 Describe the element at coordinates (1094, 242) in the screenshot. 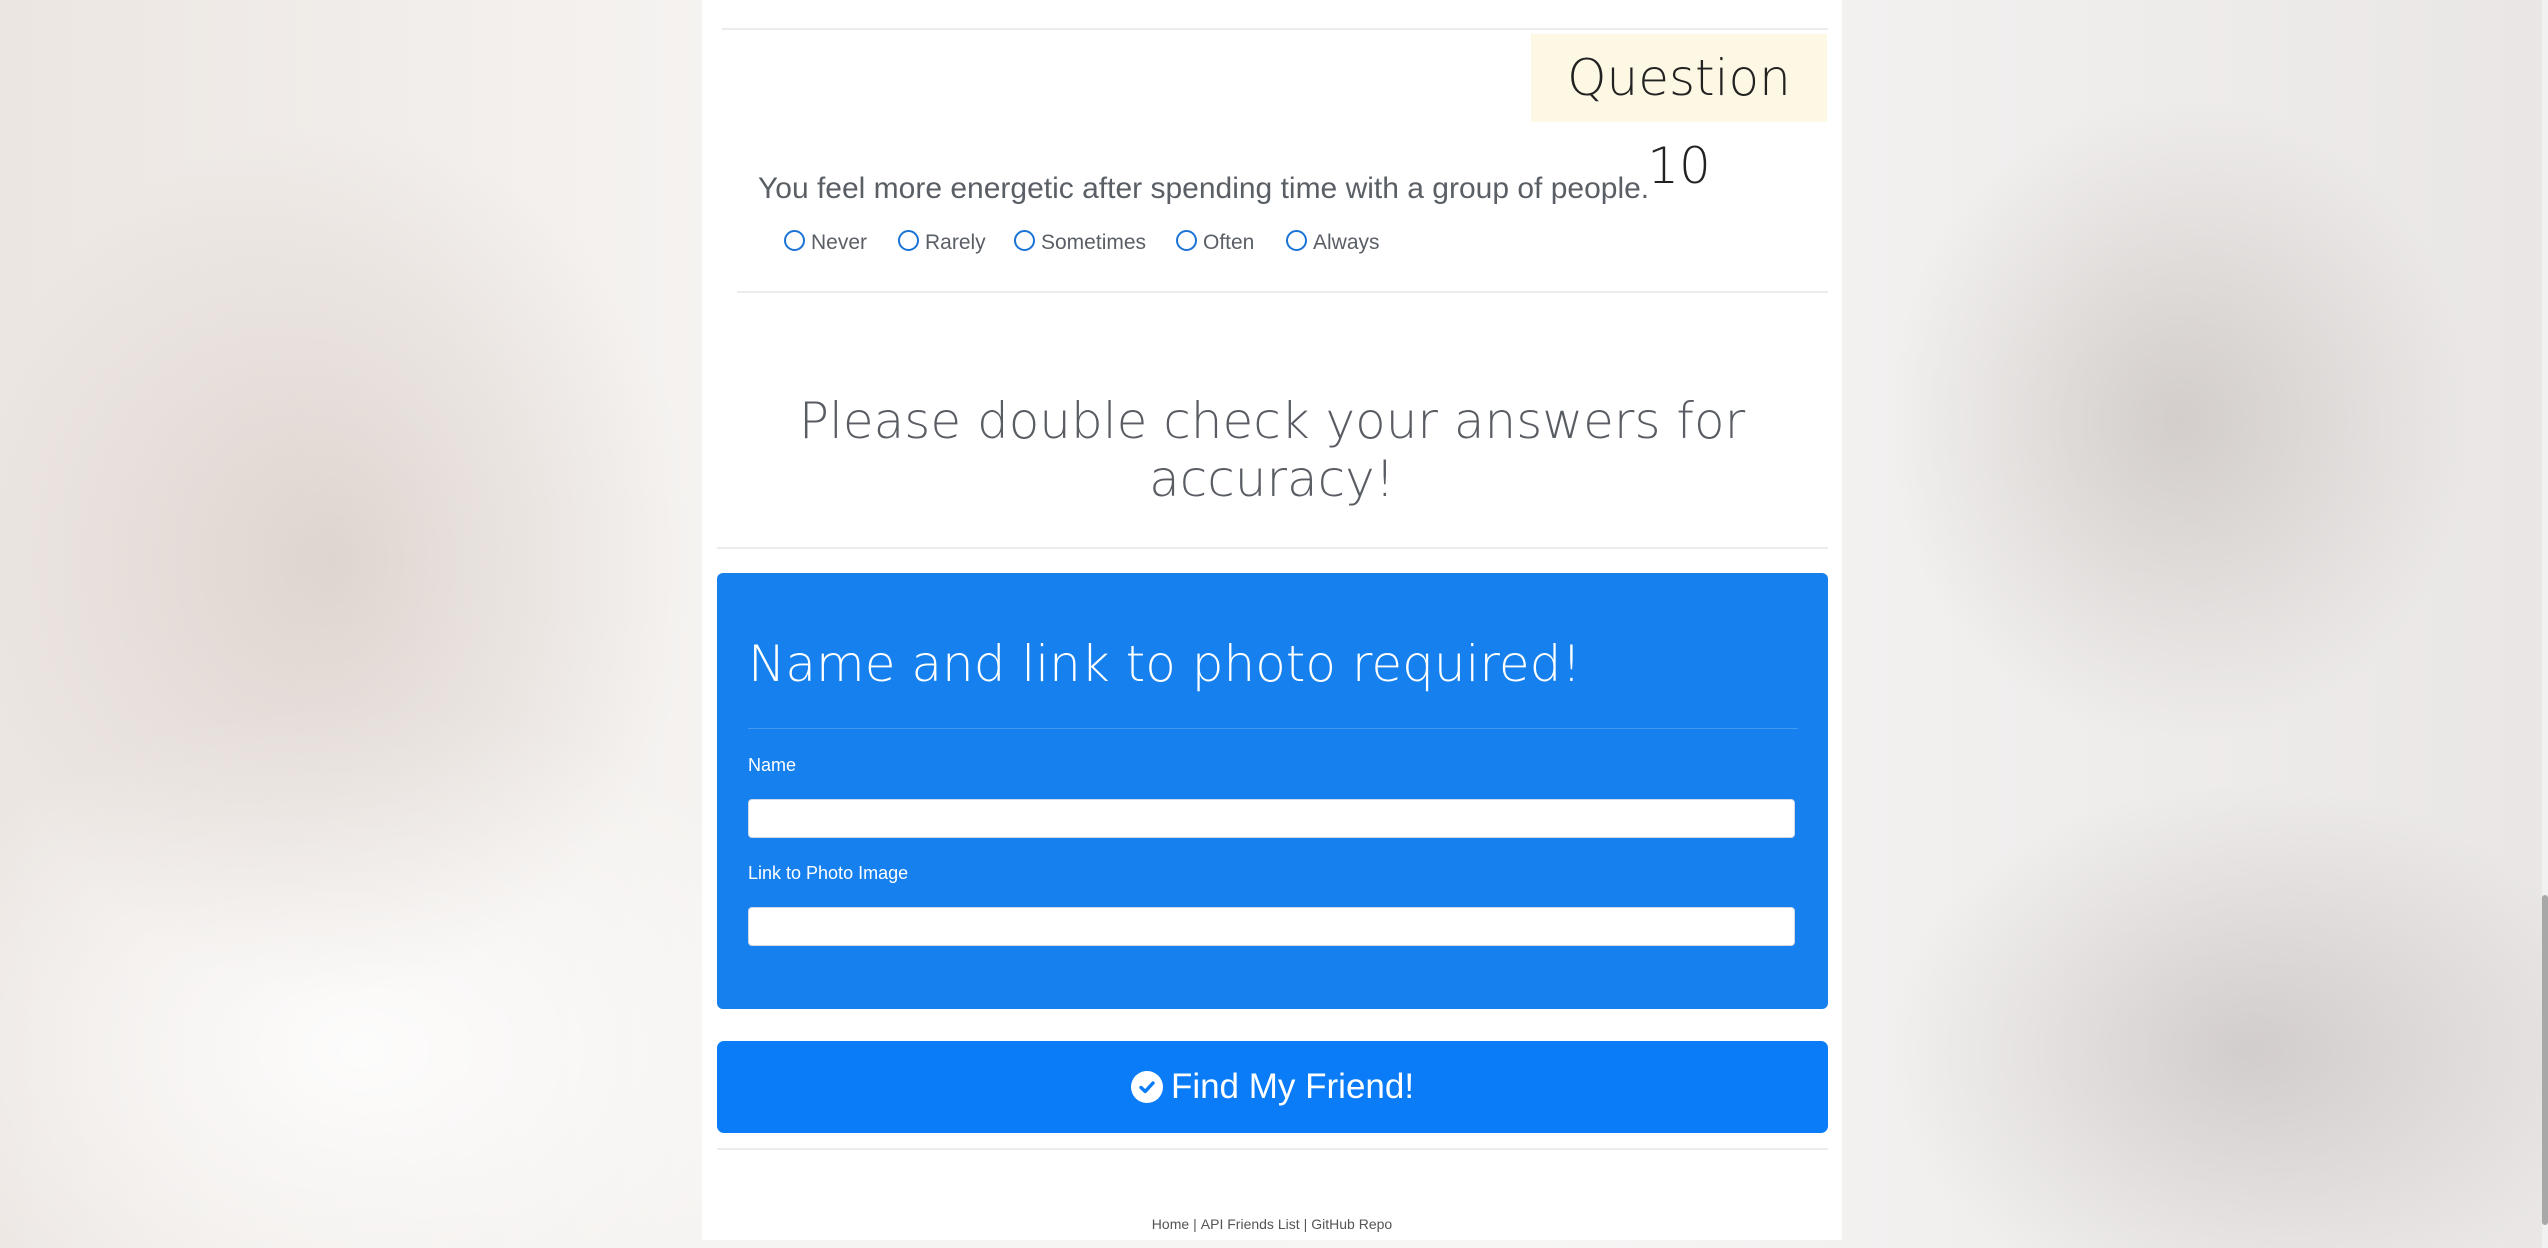

I see `option-label: Sometimes` at that location.